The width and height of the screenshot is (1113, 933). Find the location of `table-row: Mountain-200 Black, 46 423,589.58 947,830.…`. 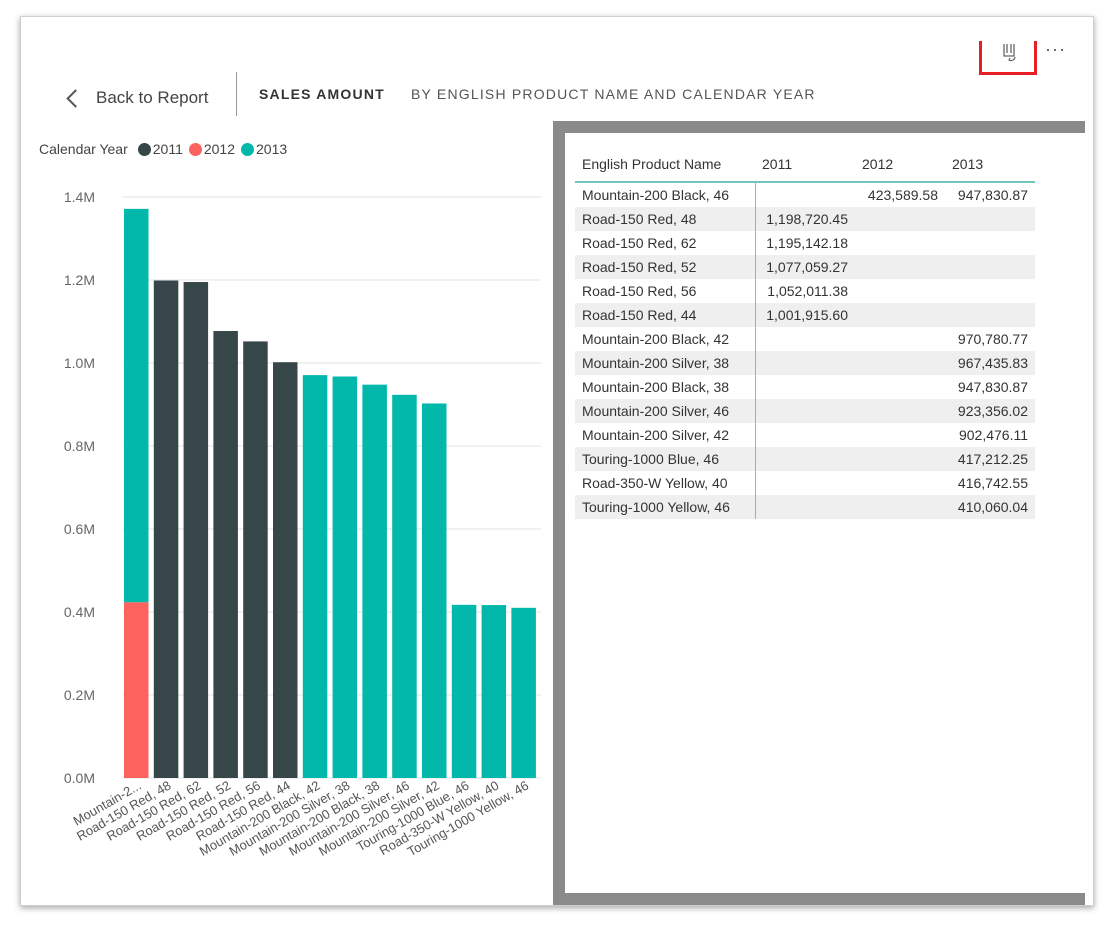

table-row: Mountain-200 Black, 46 423,589.58 947,830.… is located at coordinates (805, 194).